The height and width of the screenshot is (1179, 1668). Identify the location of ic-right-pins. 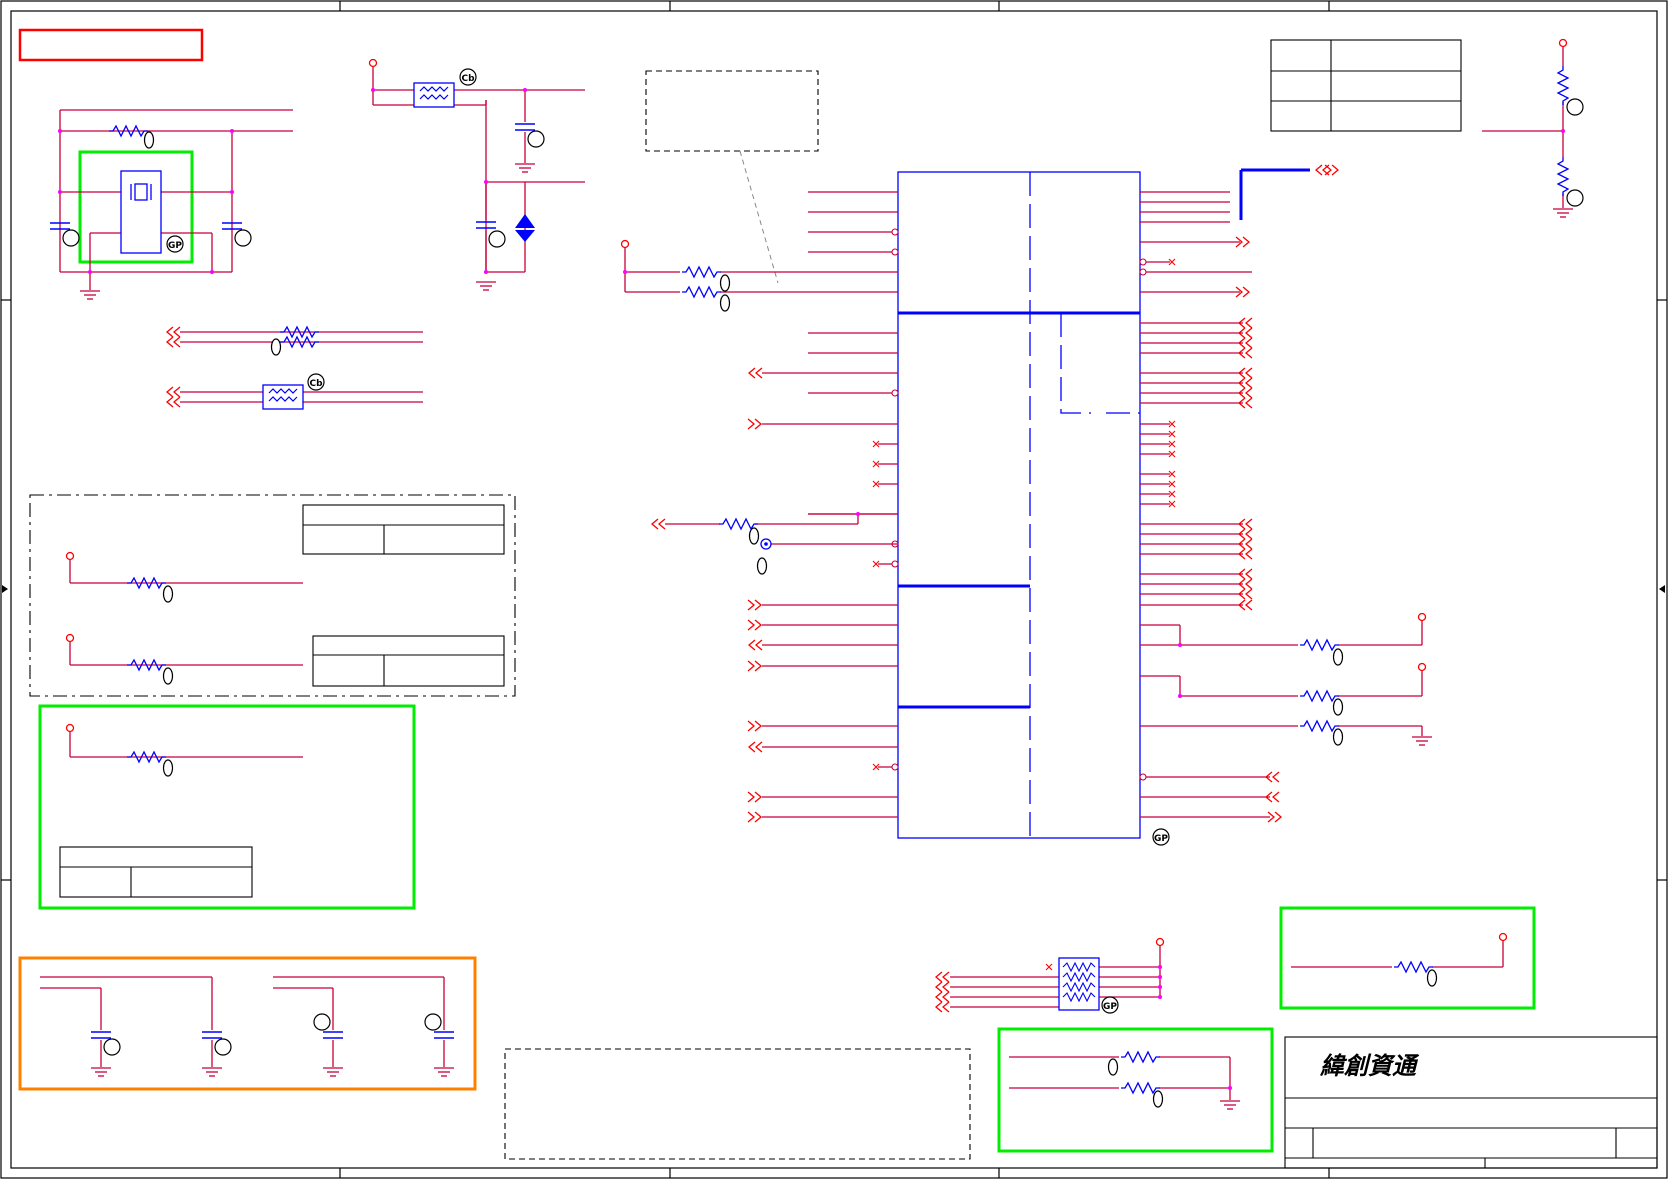
(1205, 504).